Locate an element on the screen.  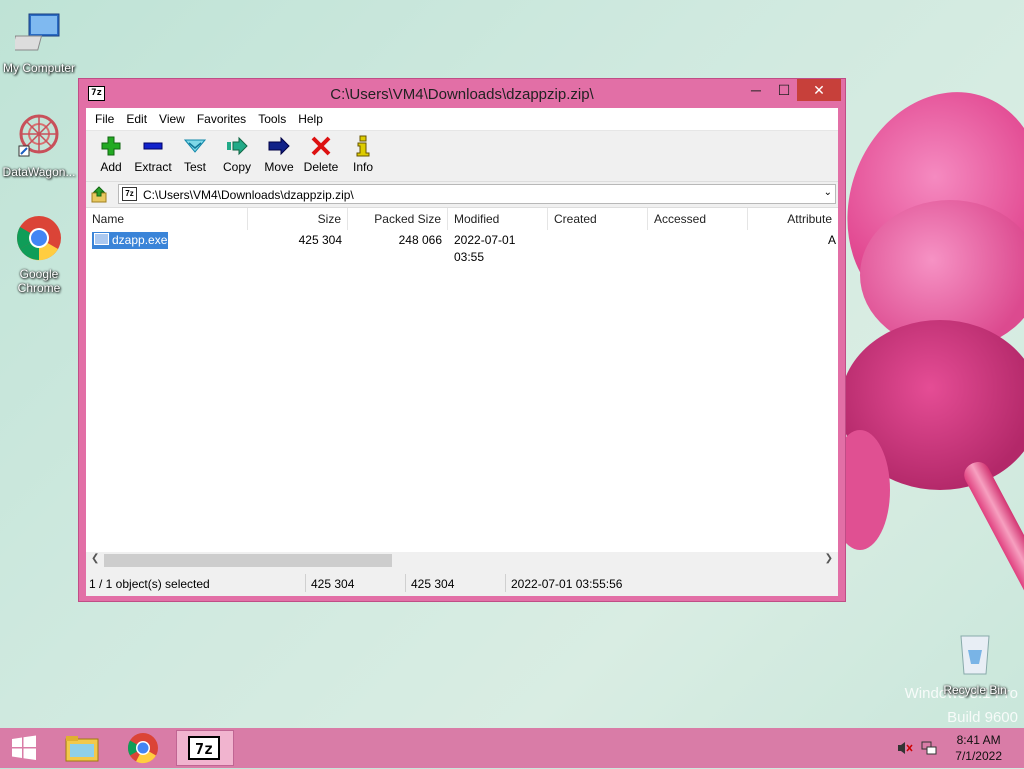
minimize-button: ─ is located at coordinates (756, 90).